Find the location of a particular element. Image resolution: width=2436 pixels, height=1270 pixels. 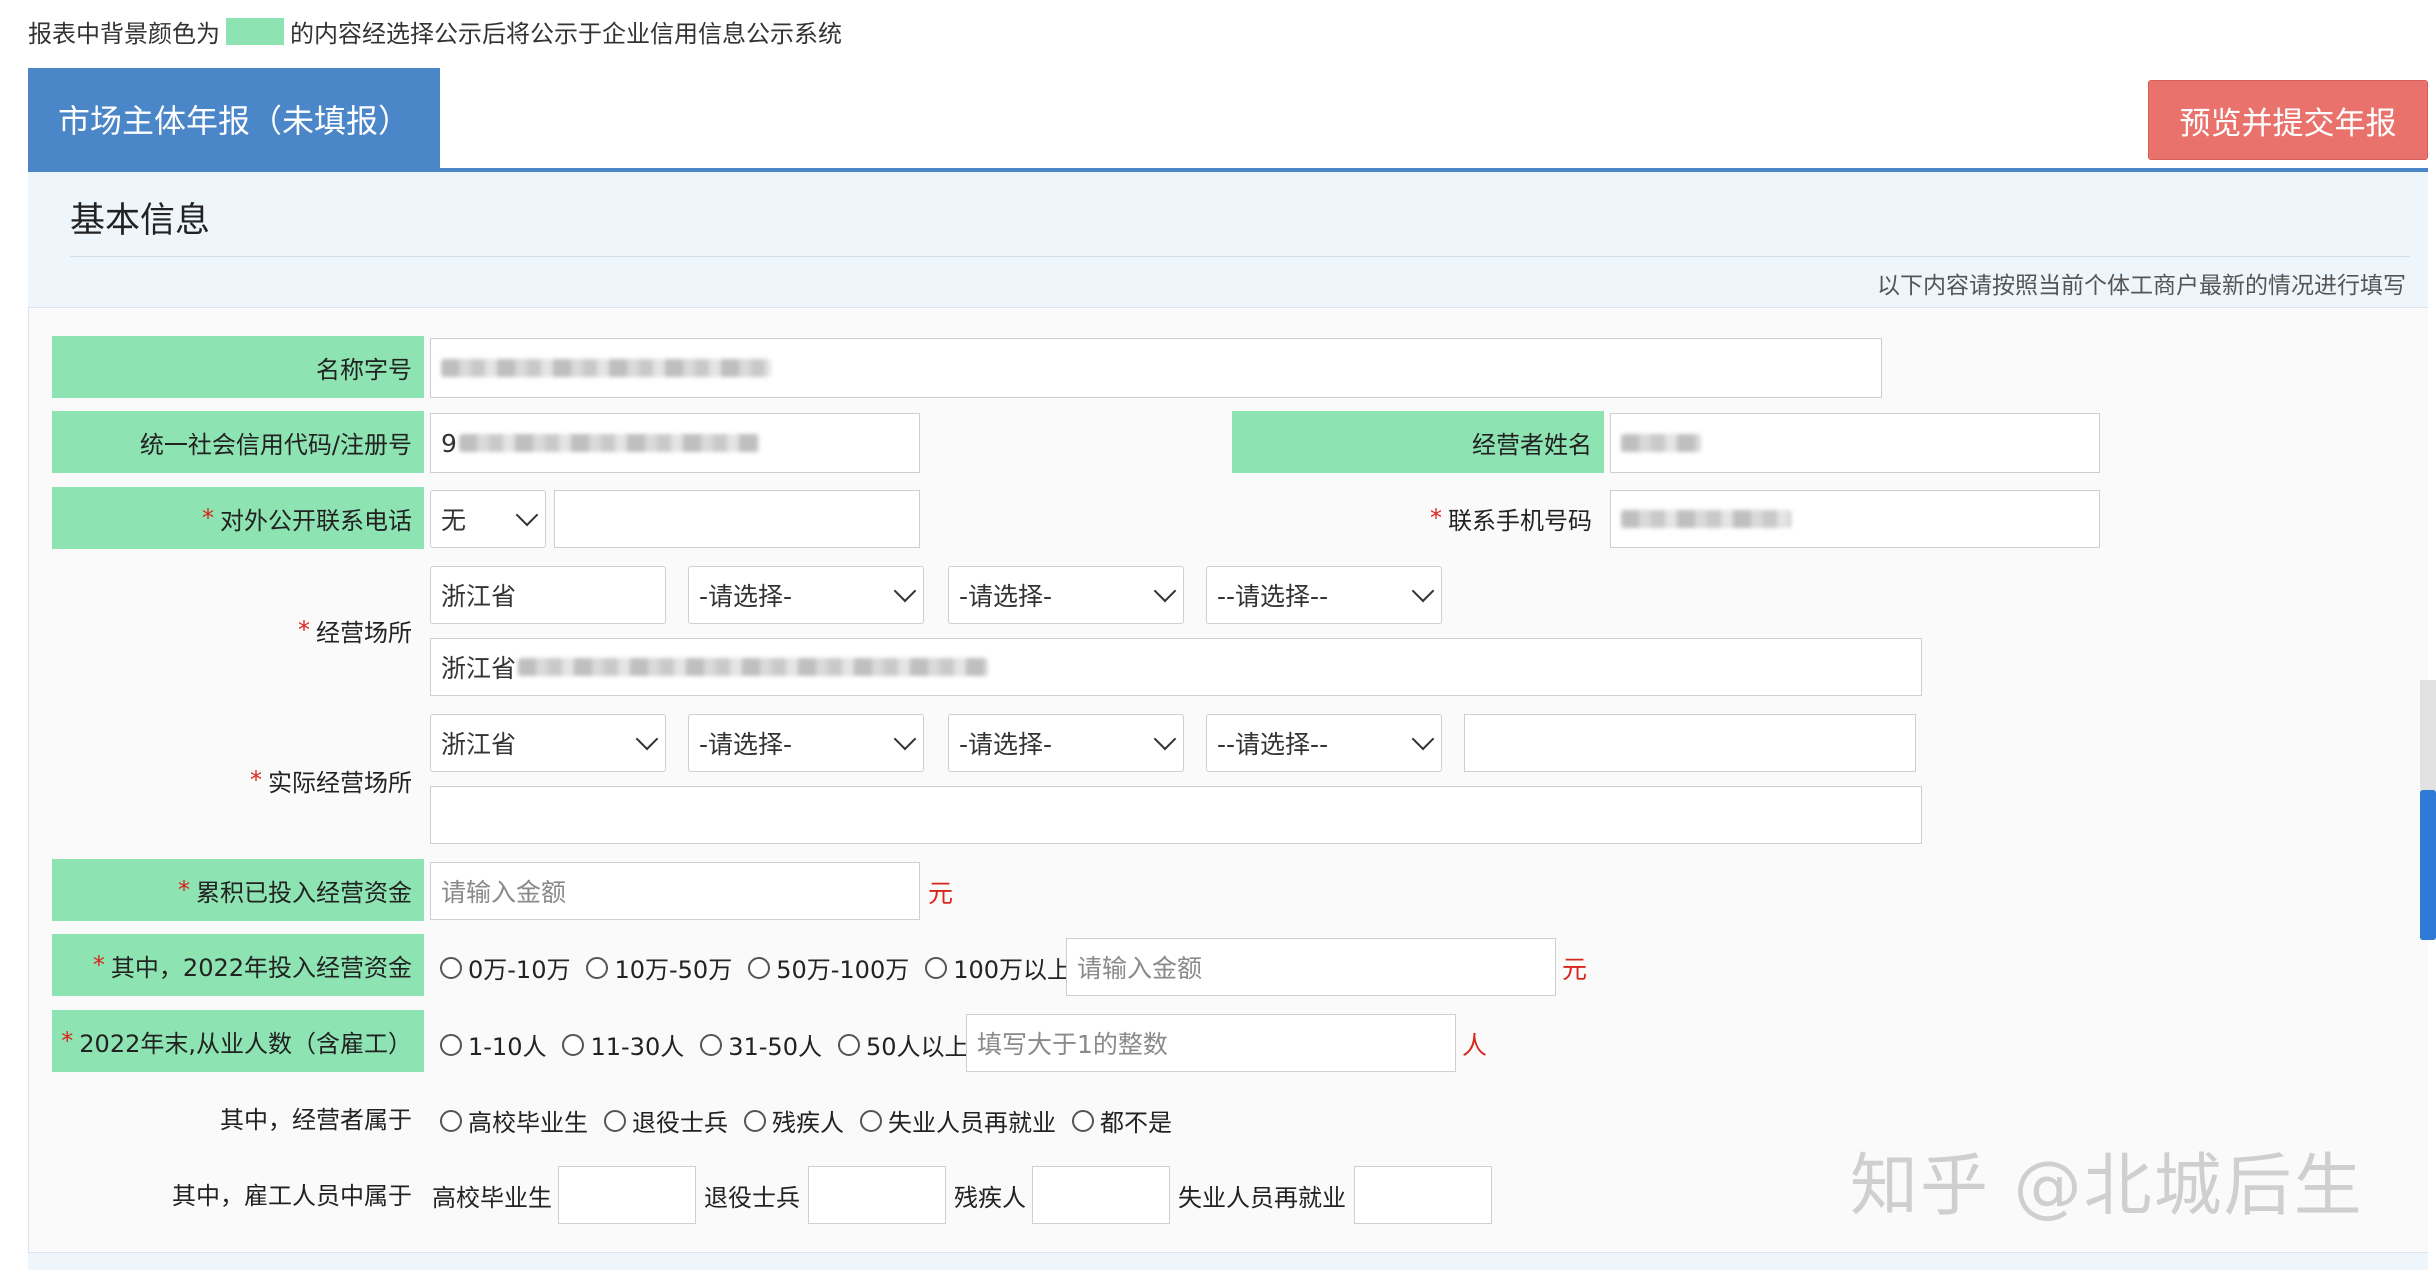

radio-capital-50-100: 50万-100万 is located at coordinates (828, 967).